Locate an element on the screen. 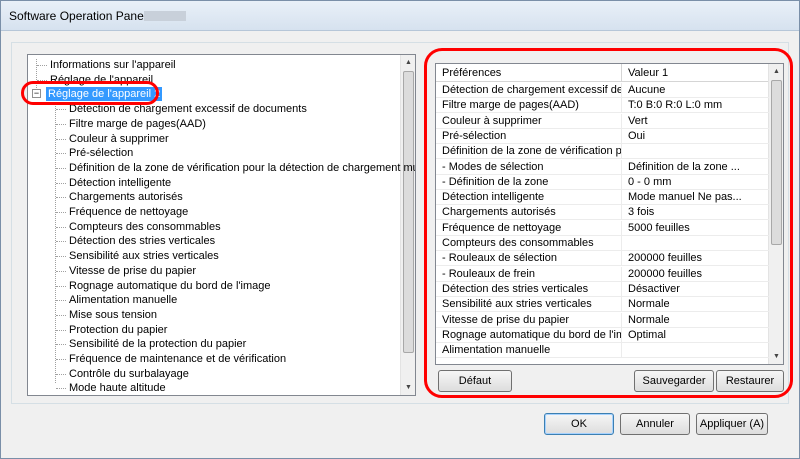  grid-row: Couleur à supprimer Vert is located at coordinates (602, 121).